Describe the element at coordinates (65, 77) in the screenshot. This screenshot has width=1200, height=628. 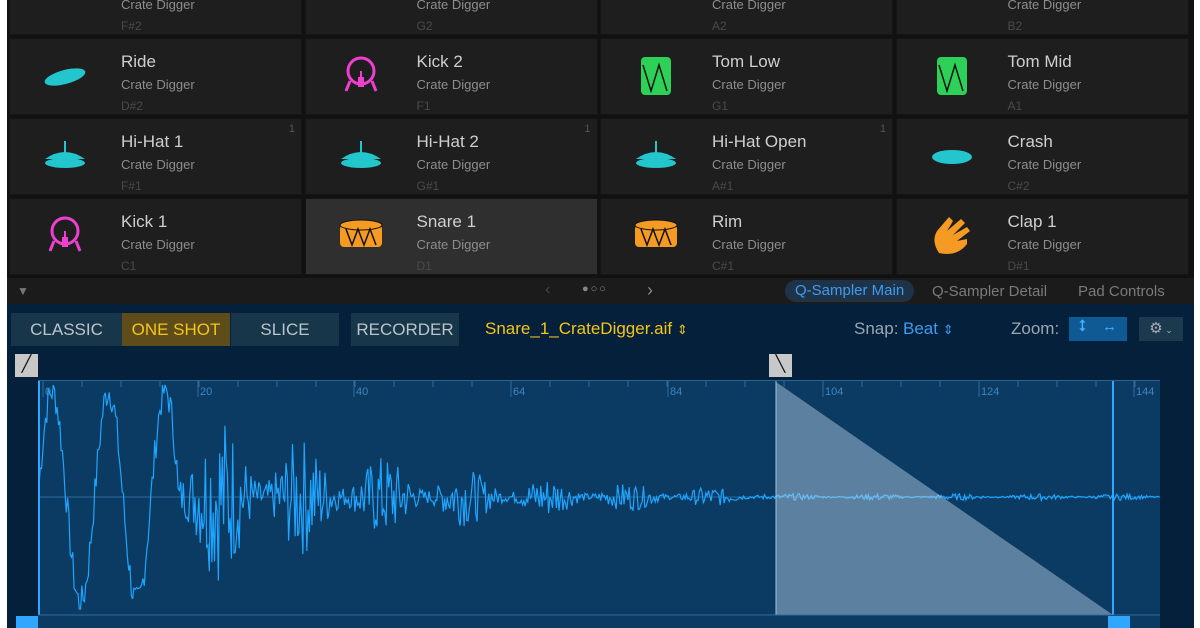
I see `ride-cymbal-icon` at that location.